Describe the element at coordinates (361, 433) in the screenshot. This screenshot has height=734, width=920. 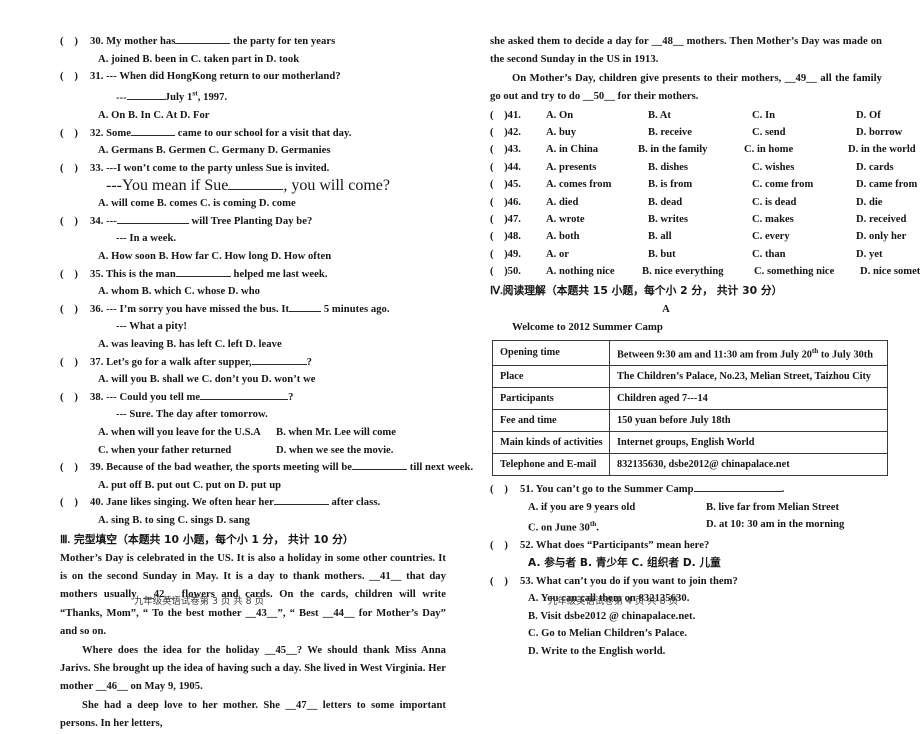
I see `option-b: B. when Mr. Lee will come` at that location.